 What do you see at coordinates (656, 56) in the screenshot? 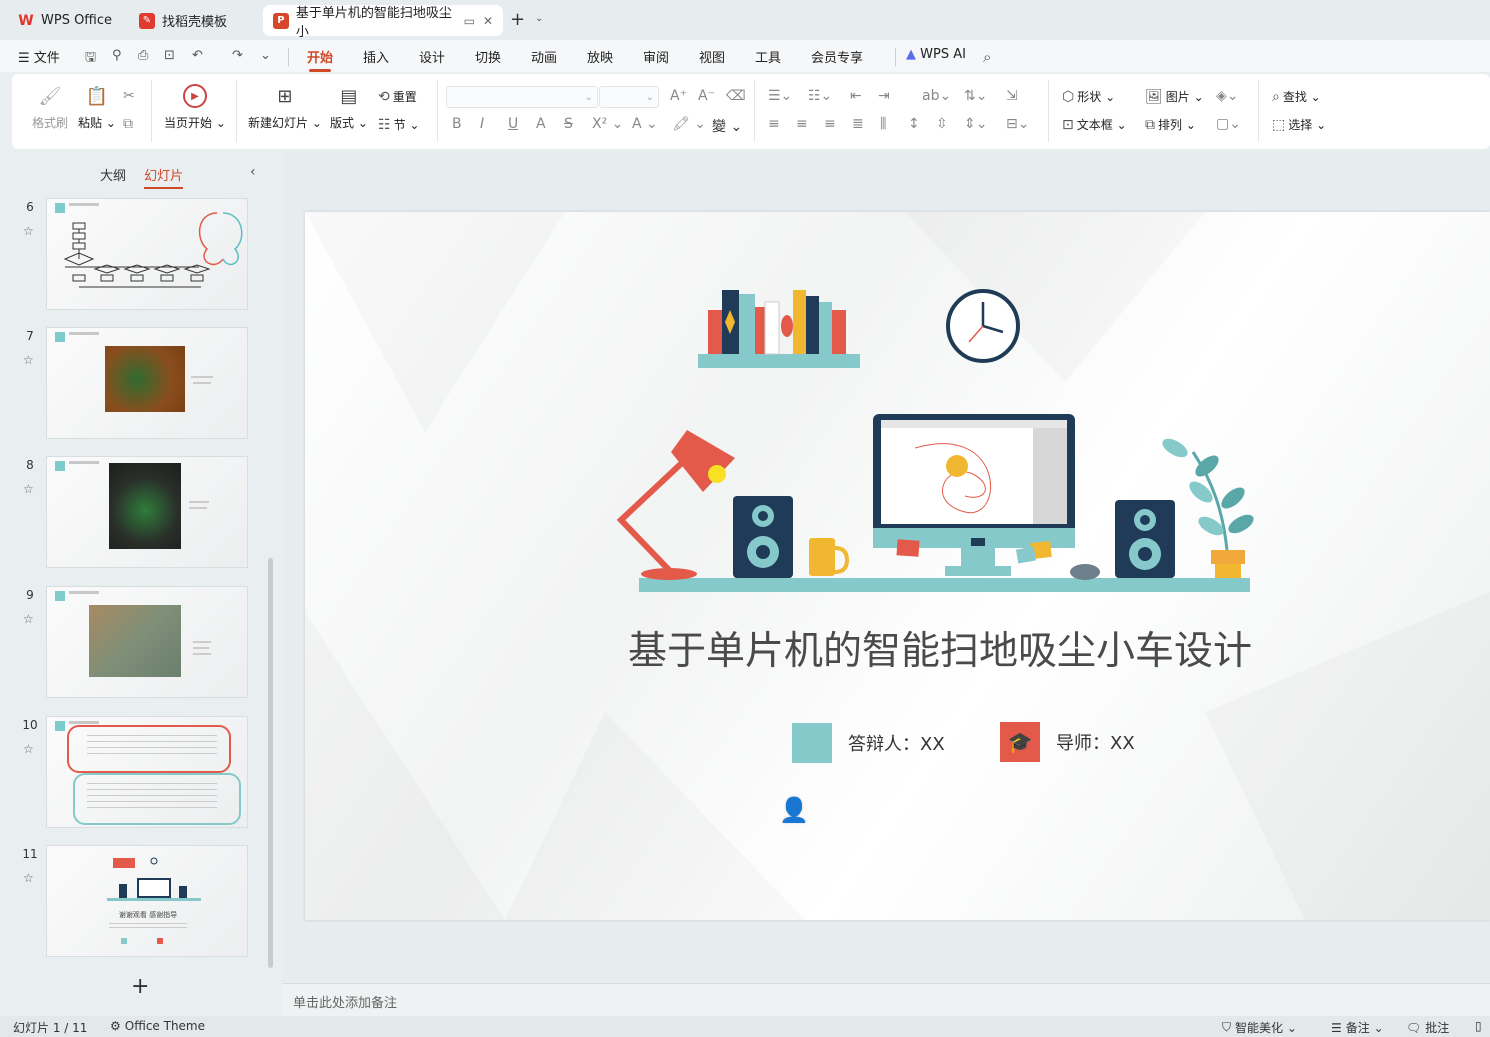
I see `menu-review: 审阅` at bounding box center [656, 56].